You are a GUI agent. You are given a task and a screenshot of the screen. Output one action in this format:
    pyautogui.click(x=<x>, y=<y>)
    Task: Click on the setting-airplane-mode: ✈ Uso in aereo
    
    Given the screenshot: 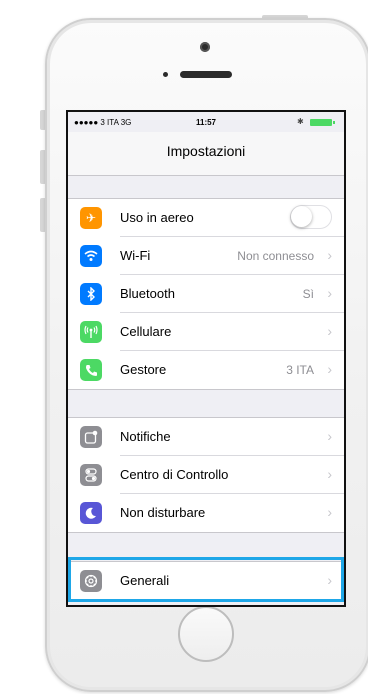 What is the action you would take?
    pyautogui.click(x=206, y=218)
    